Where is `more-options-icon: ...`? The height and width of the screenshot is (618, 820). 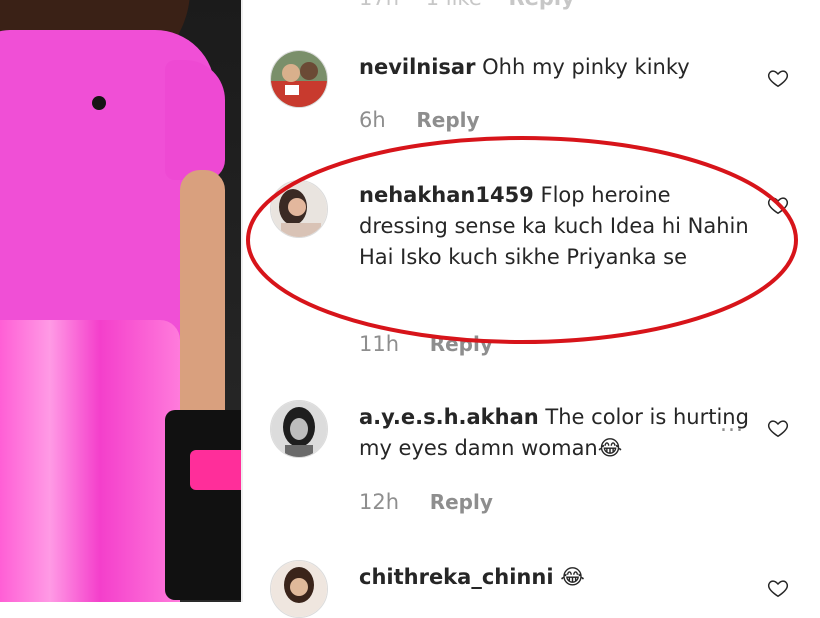
more-options-icon: ... is located at coordinates (732, 424).